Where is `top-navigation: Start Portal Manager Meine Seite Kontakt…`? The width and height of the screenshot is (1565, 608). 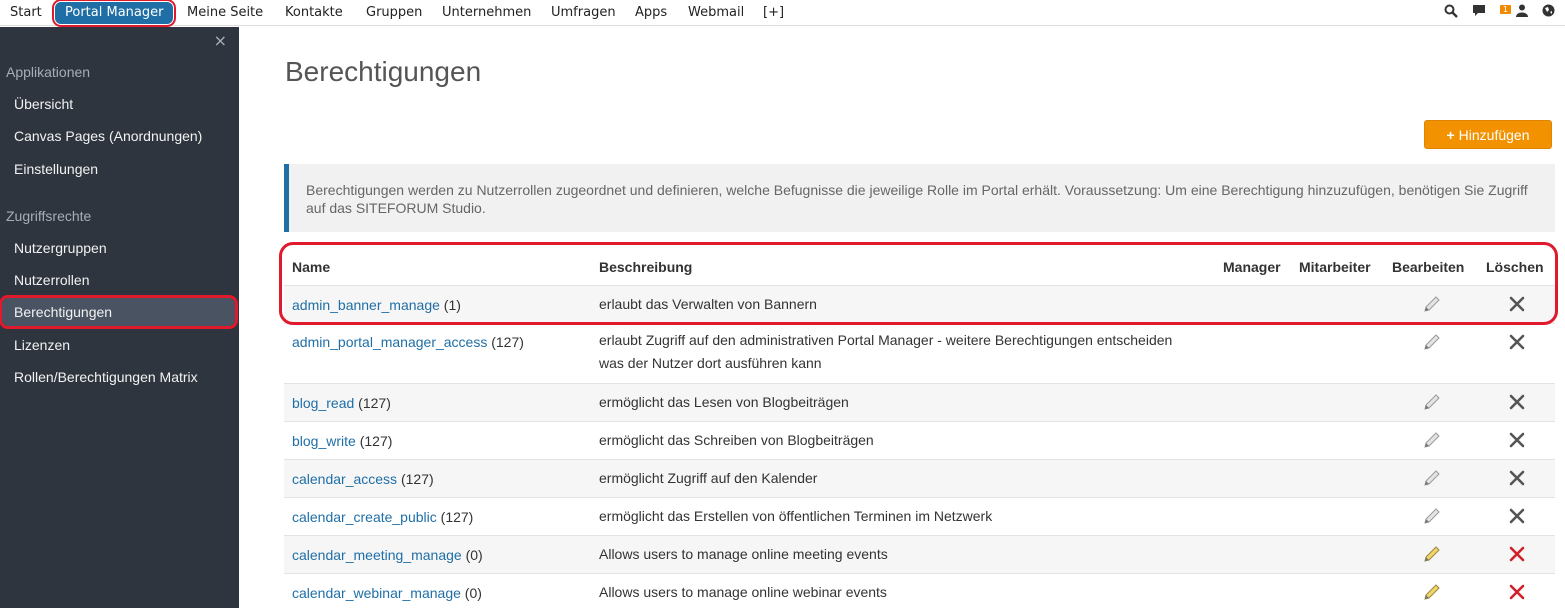 top-navigation: Start Portal Manager Meine Seite Kontakt… is located at coordinates (782, 13).